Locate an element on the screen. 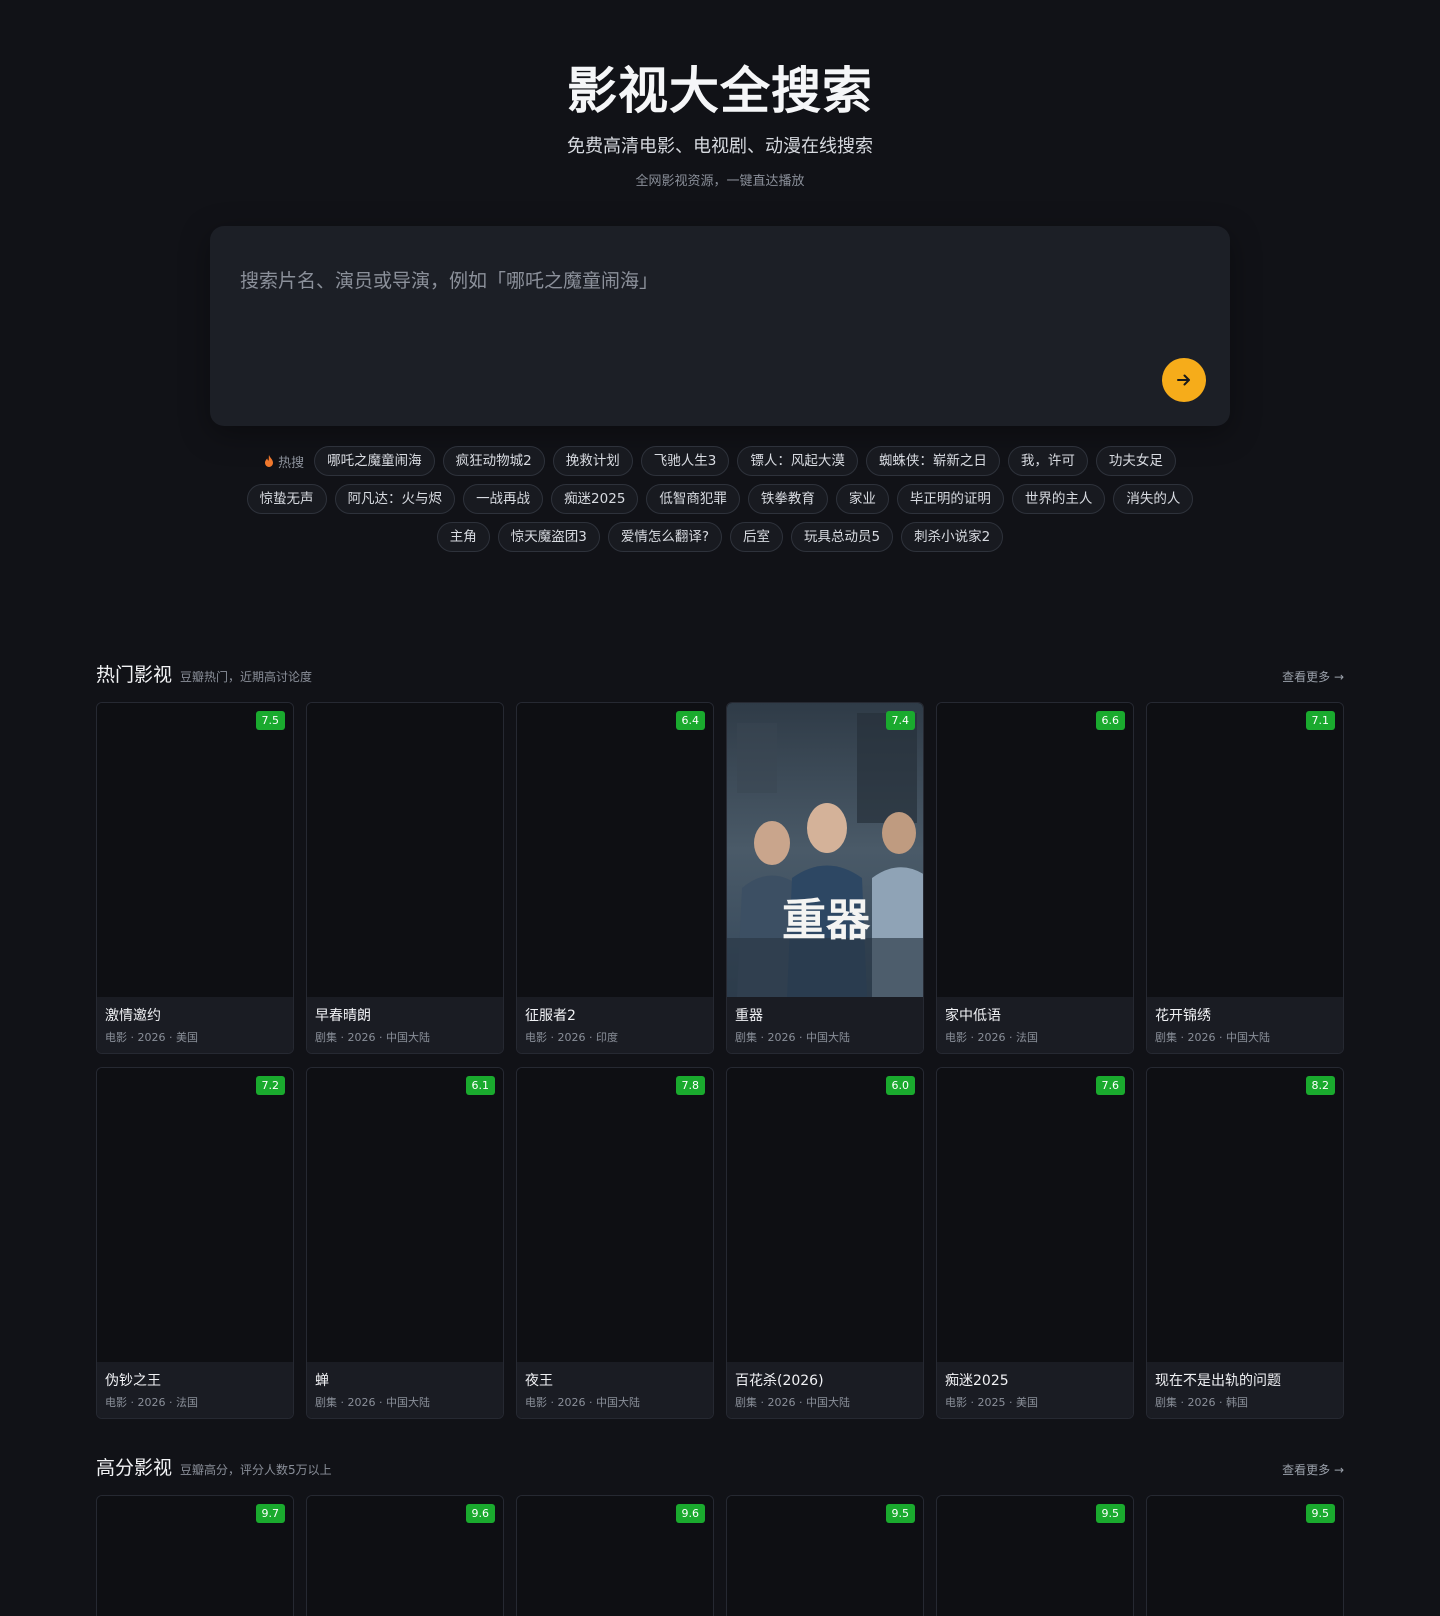 This screenshot has width=1440, height=1616. movie-card: 7.2 伪钞之王 电影 · 2026 · 法国 is located at coordinates (195, 1243).